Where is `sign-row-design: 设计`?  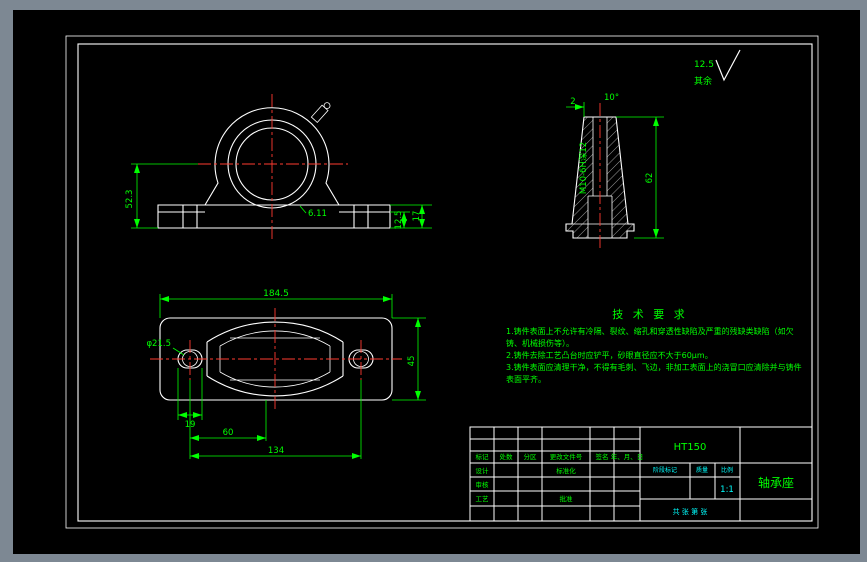
sign-row-design: 设计 is located at coordinates (483, 470).